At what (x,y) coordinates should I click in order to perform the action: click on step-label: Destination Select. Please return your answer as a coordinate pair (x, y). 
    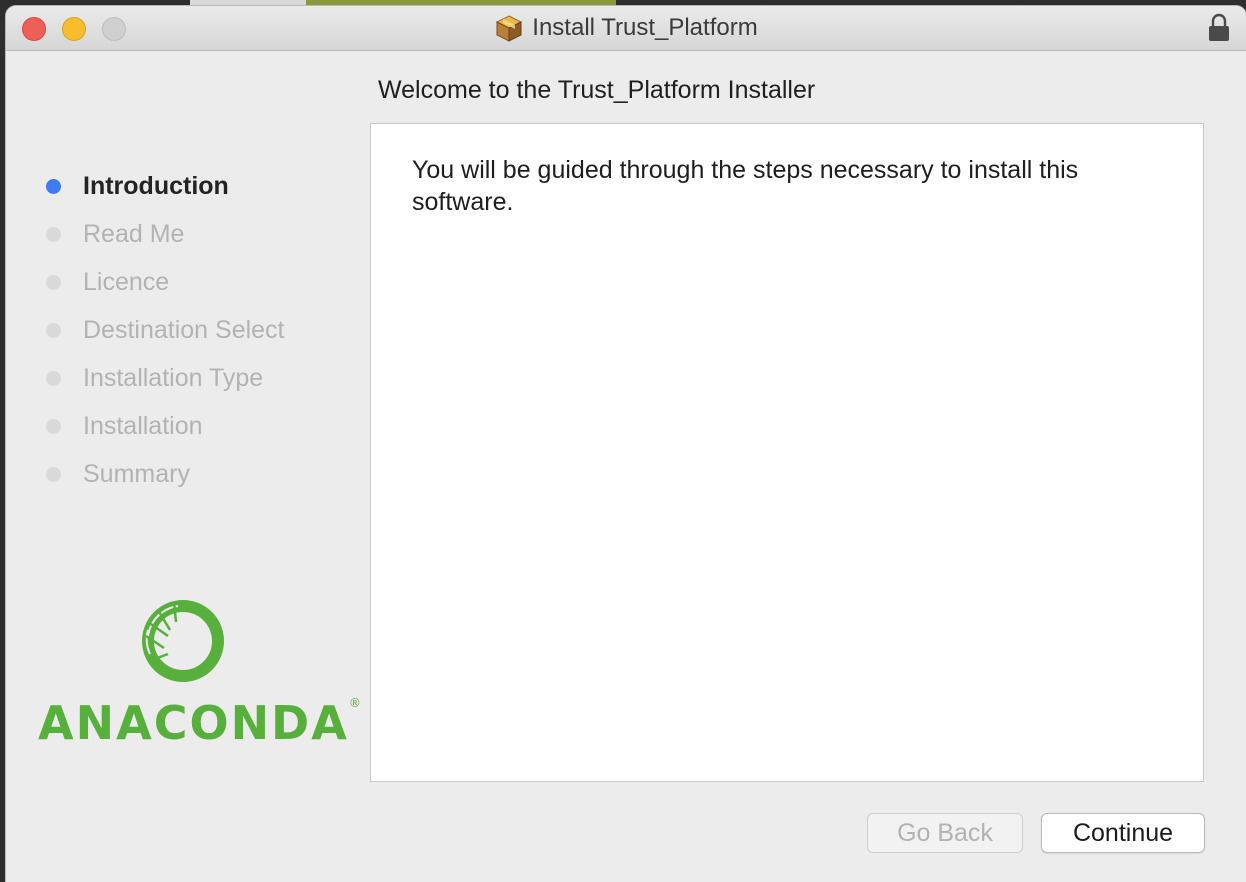
    Looking at the image, I should click on (184, 329).